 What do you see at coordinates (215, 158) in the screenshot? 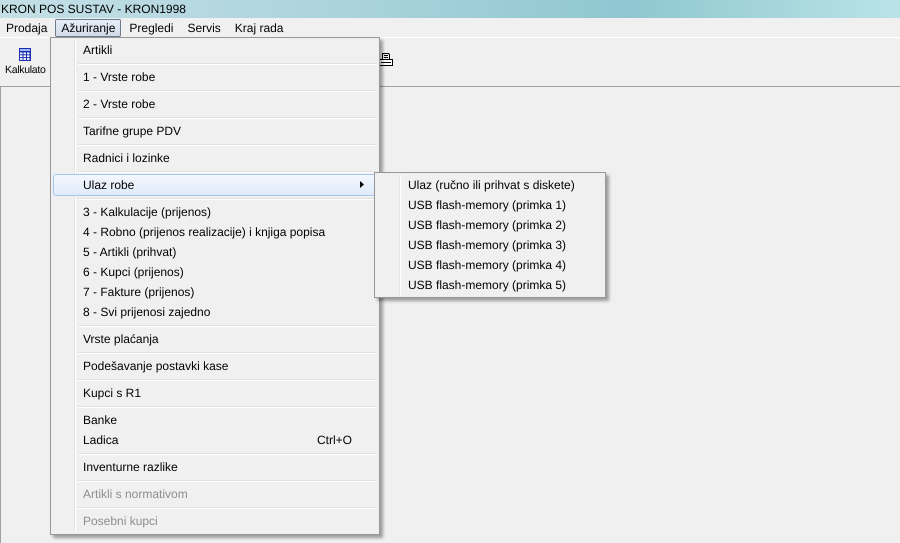
I see `menu-item: Radnici i lozinke` at bounding box center [215, 158].